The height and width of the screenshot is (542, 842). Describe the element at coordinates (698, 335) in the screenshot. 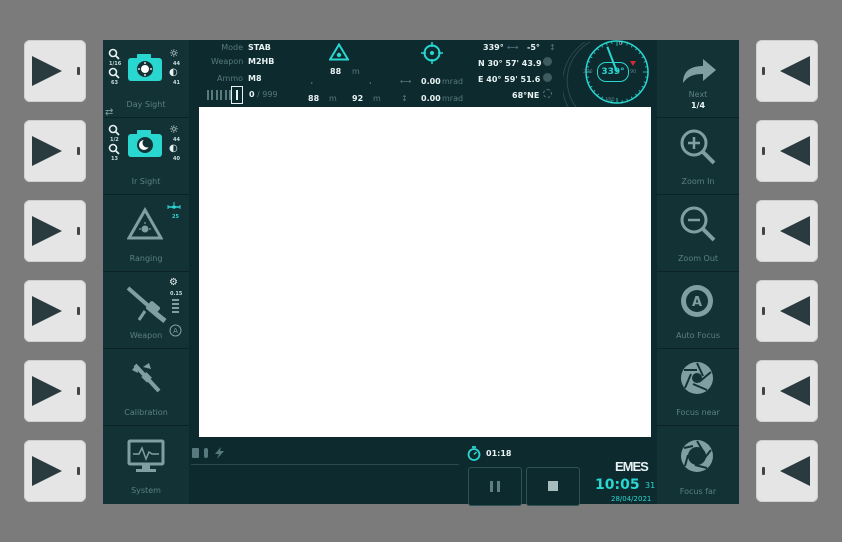

I see `menu-auto-focus-label: Auto Focus` at that location.